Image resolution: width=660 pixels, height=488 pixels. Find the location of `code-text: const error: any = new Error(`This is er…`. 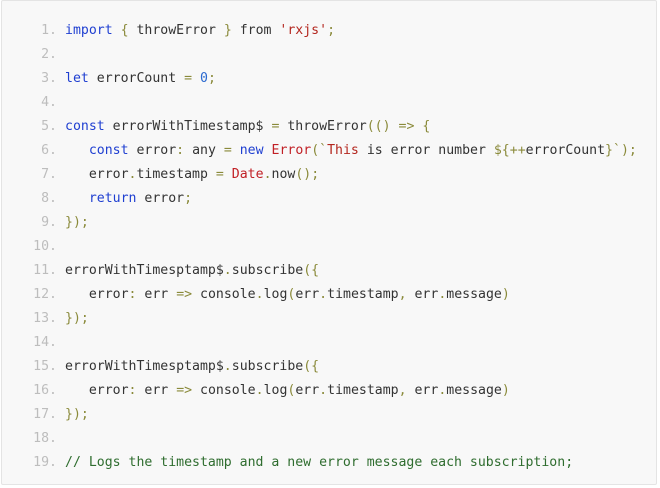

code-text: const error: any = new Error(`This is er… is located at coordinates (356, 151).